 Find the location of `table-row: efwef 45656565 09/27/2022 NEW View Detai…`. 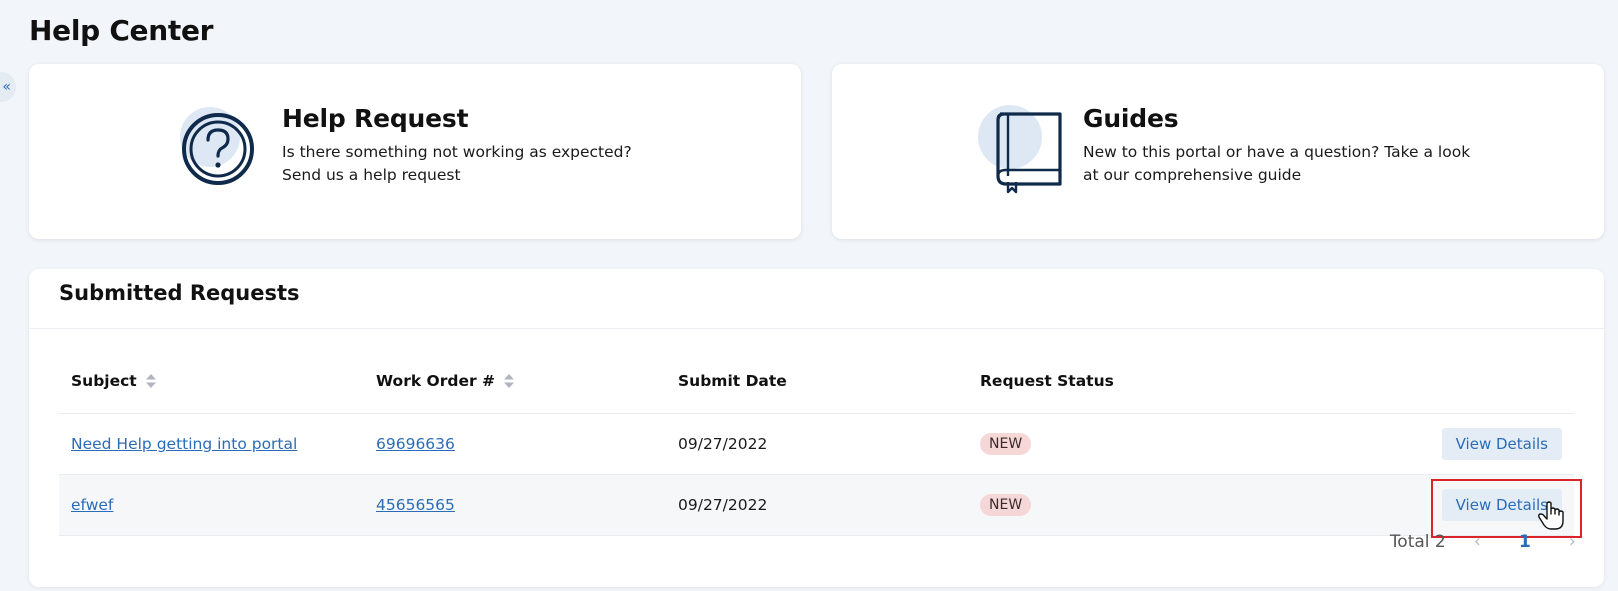

table-row: efwef 45656565 09/27/2022 NEW View Detai… is located at coordinates (820, 506).